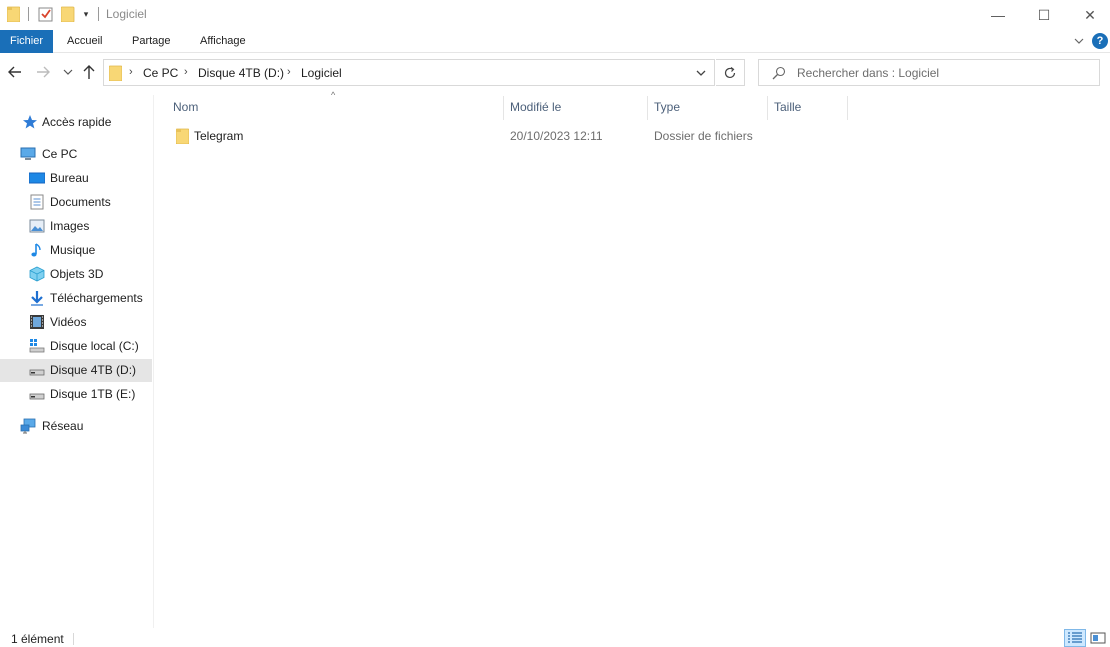 The image size is (1110, 647). Describe the element at coordinates (73, 639) in the screenshot. I see `status-divider` at that location.